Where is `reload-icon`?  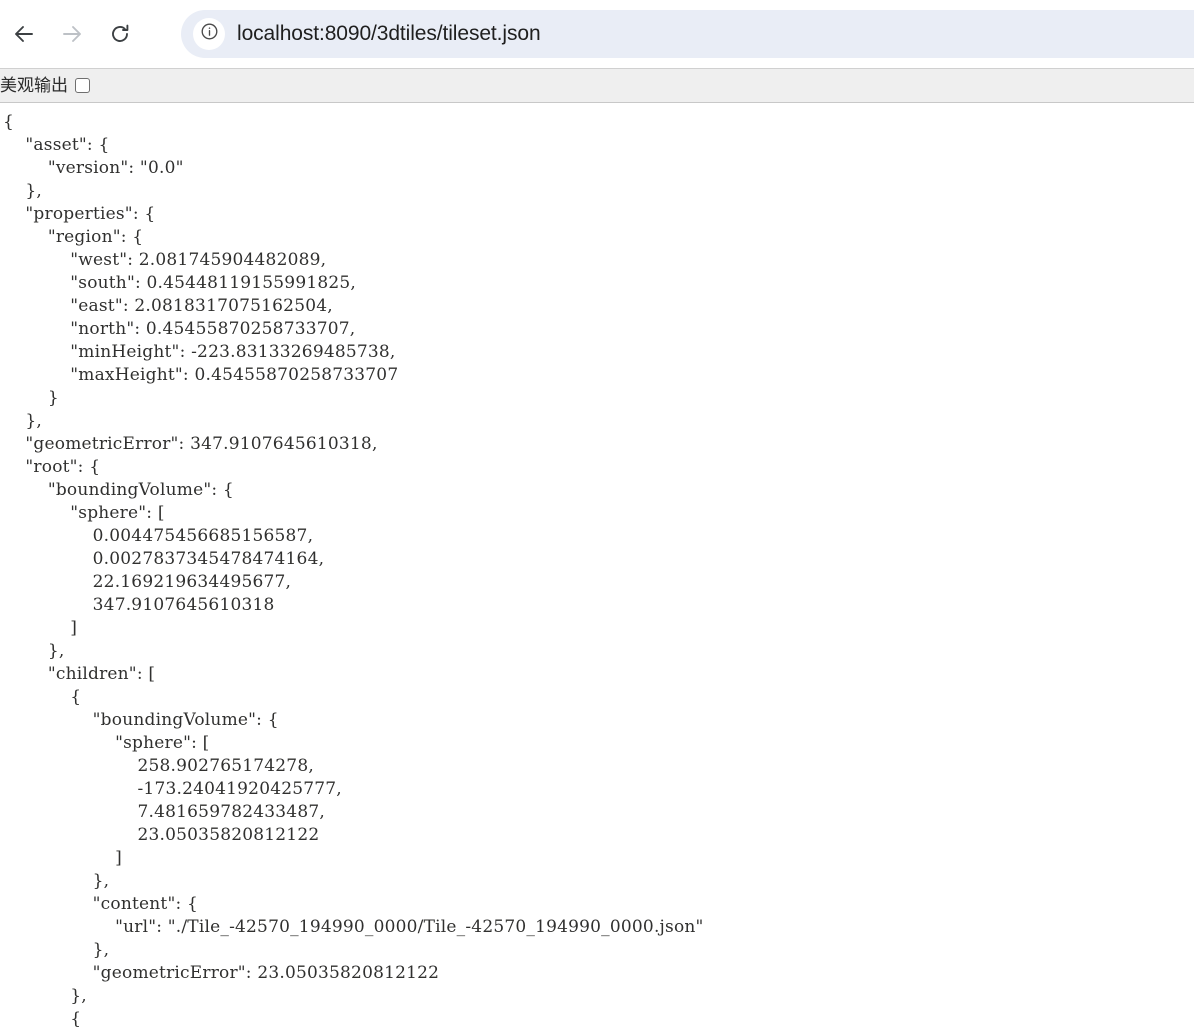 reload-icon is located at coordinates (120, 34).